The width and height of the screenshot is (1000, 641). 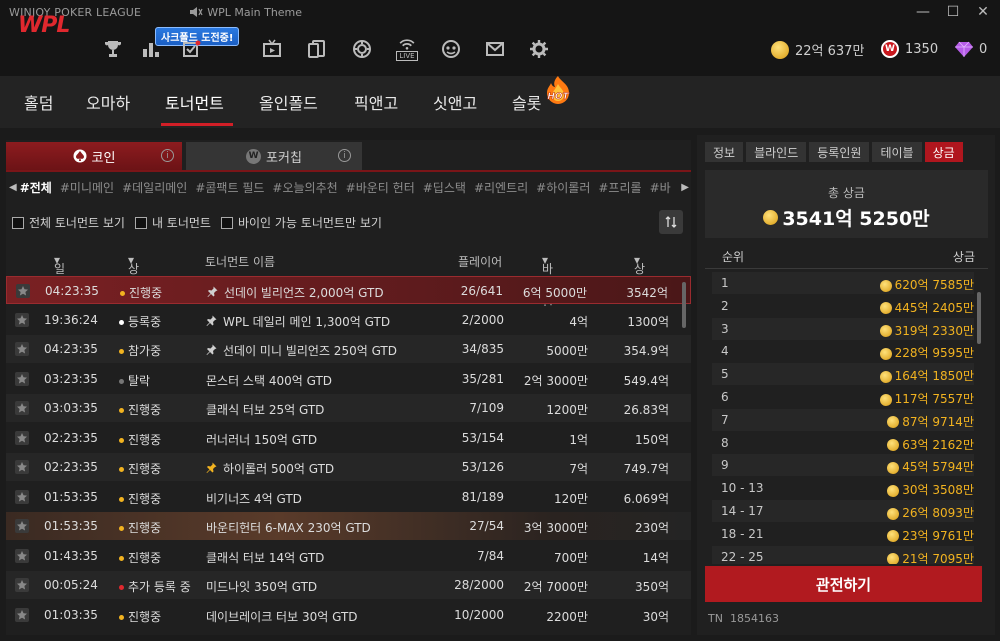 I want to click on nav-allin-fold: 올인폴드, so click(x=288, y=102).